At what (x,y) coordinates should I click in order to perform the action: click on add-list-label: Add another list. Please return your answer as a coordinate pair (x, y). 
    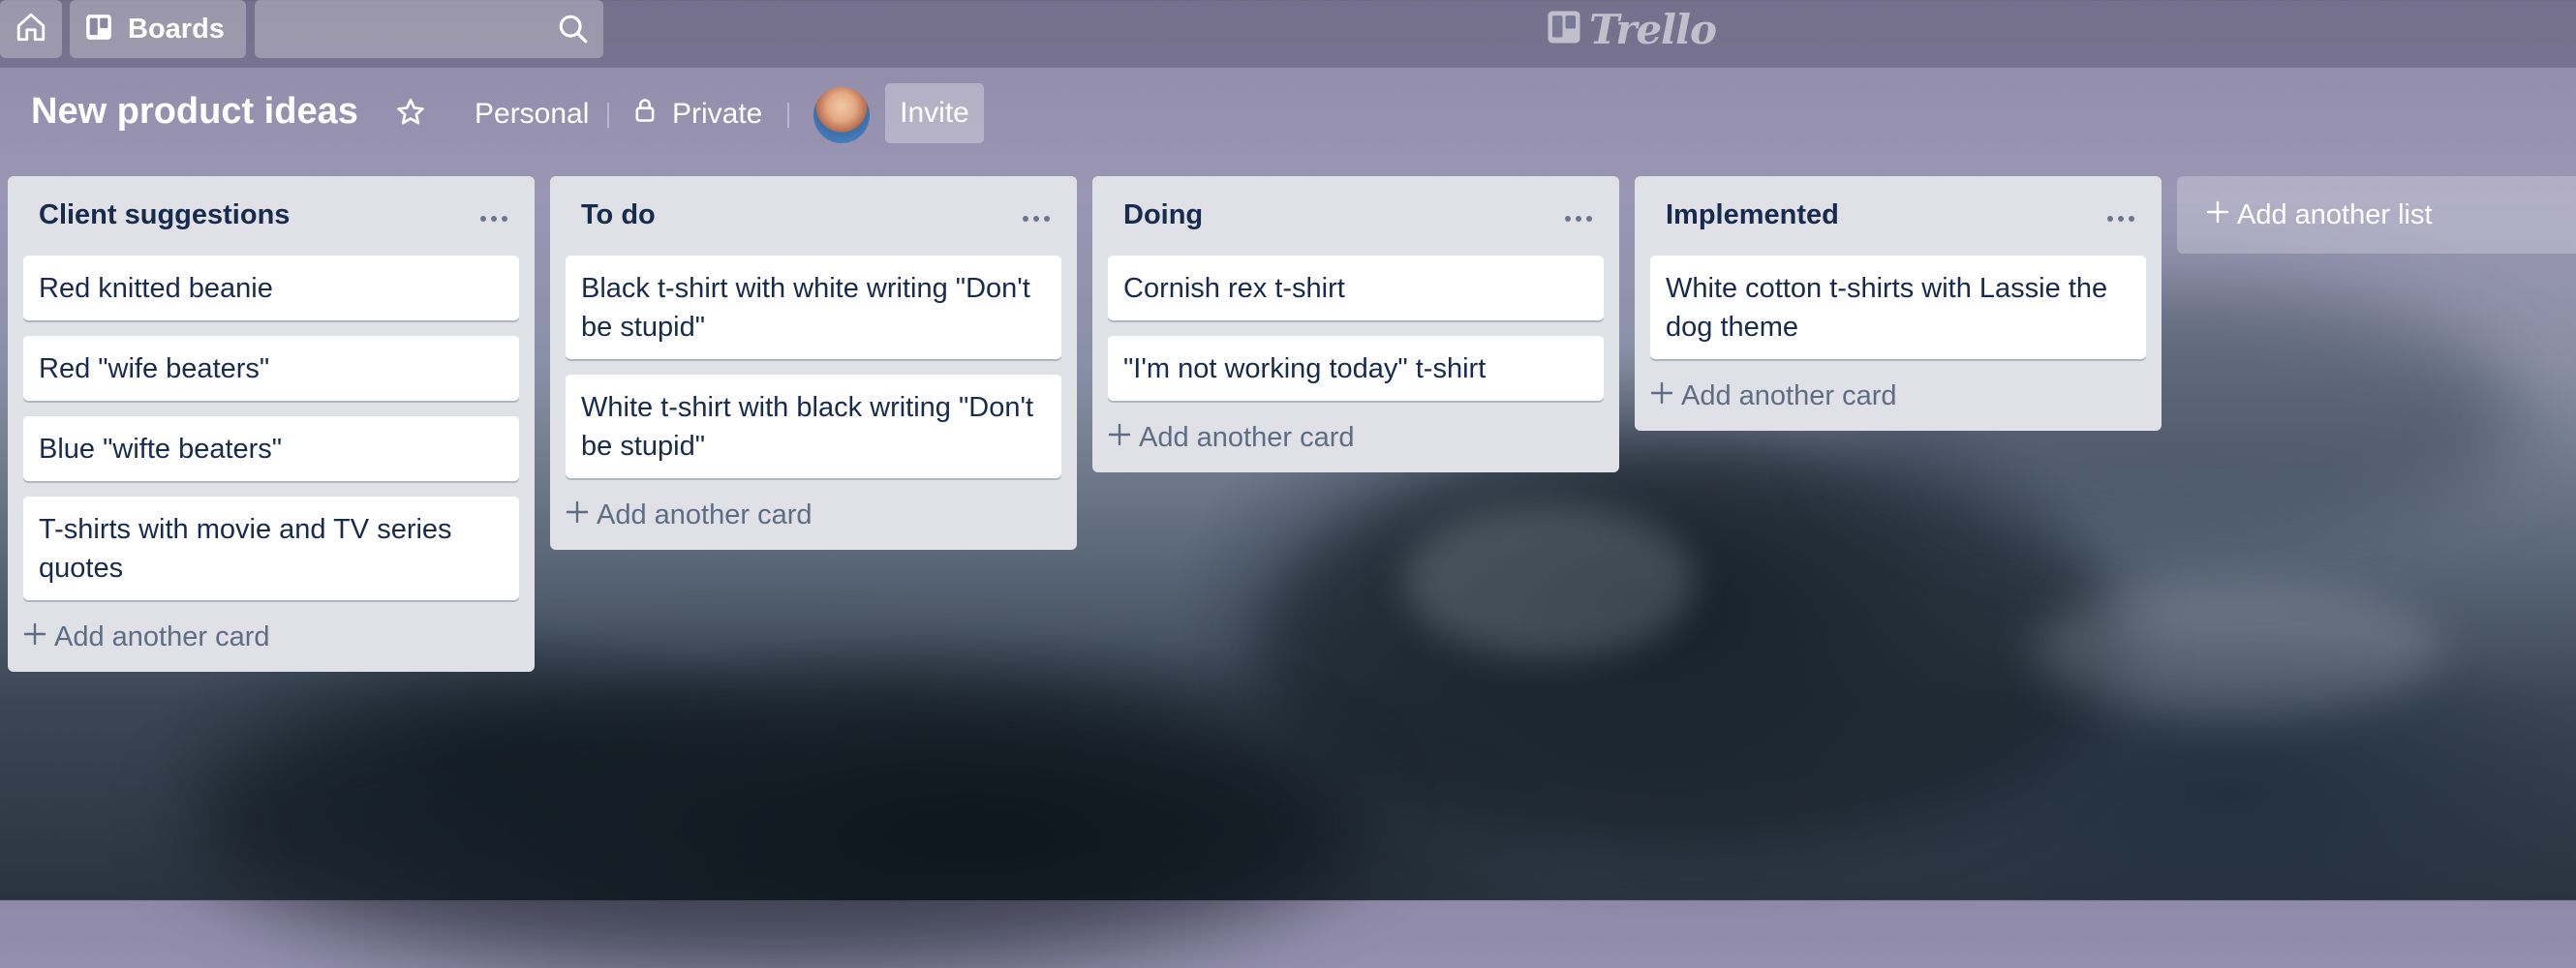
    Looking at the image, I should click on (2335, 214).